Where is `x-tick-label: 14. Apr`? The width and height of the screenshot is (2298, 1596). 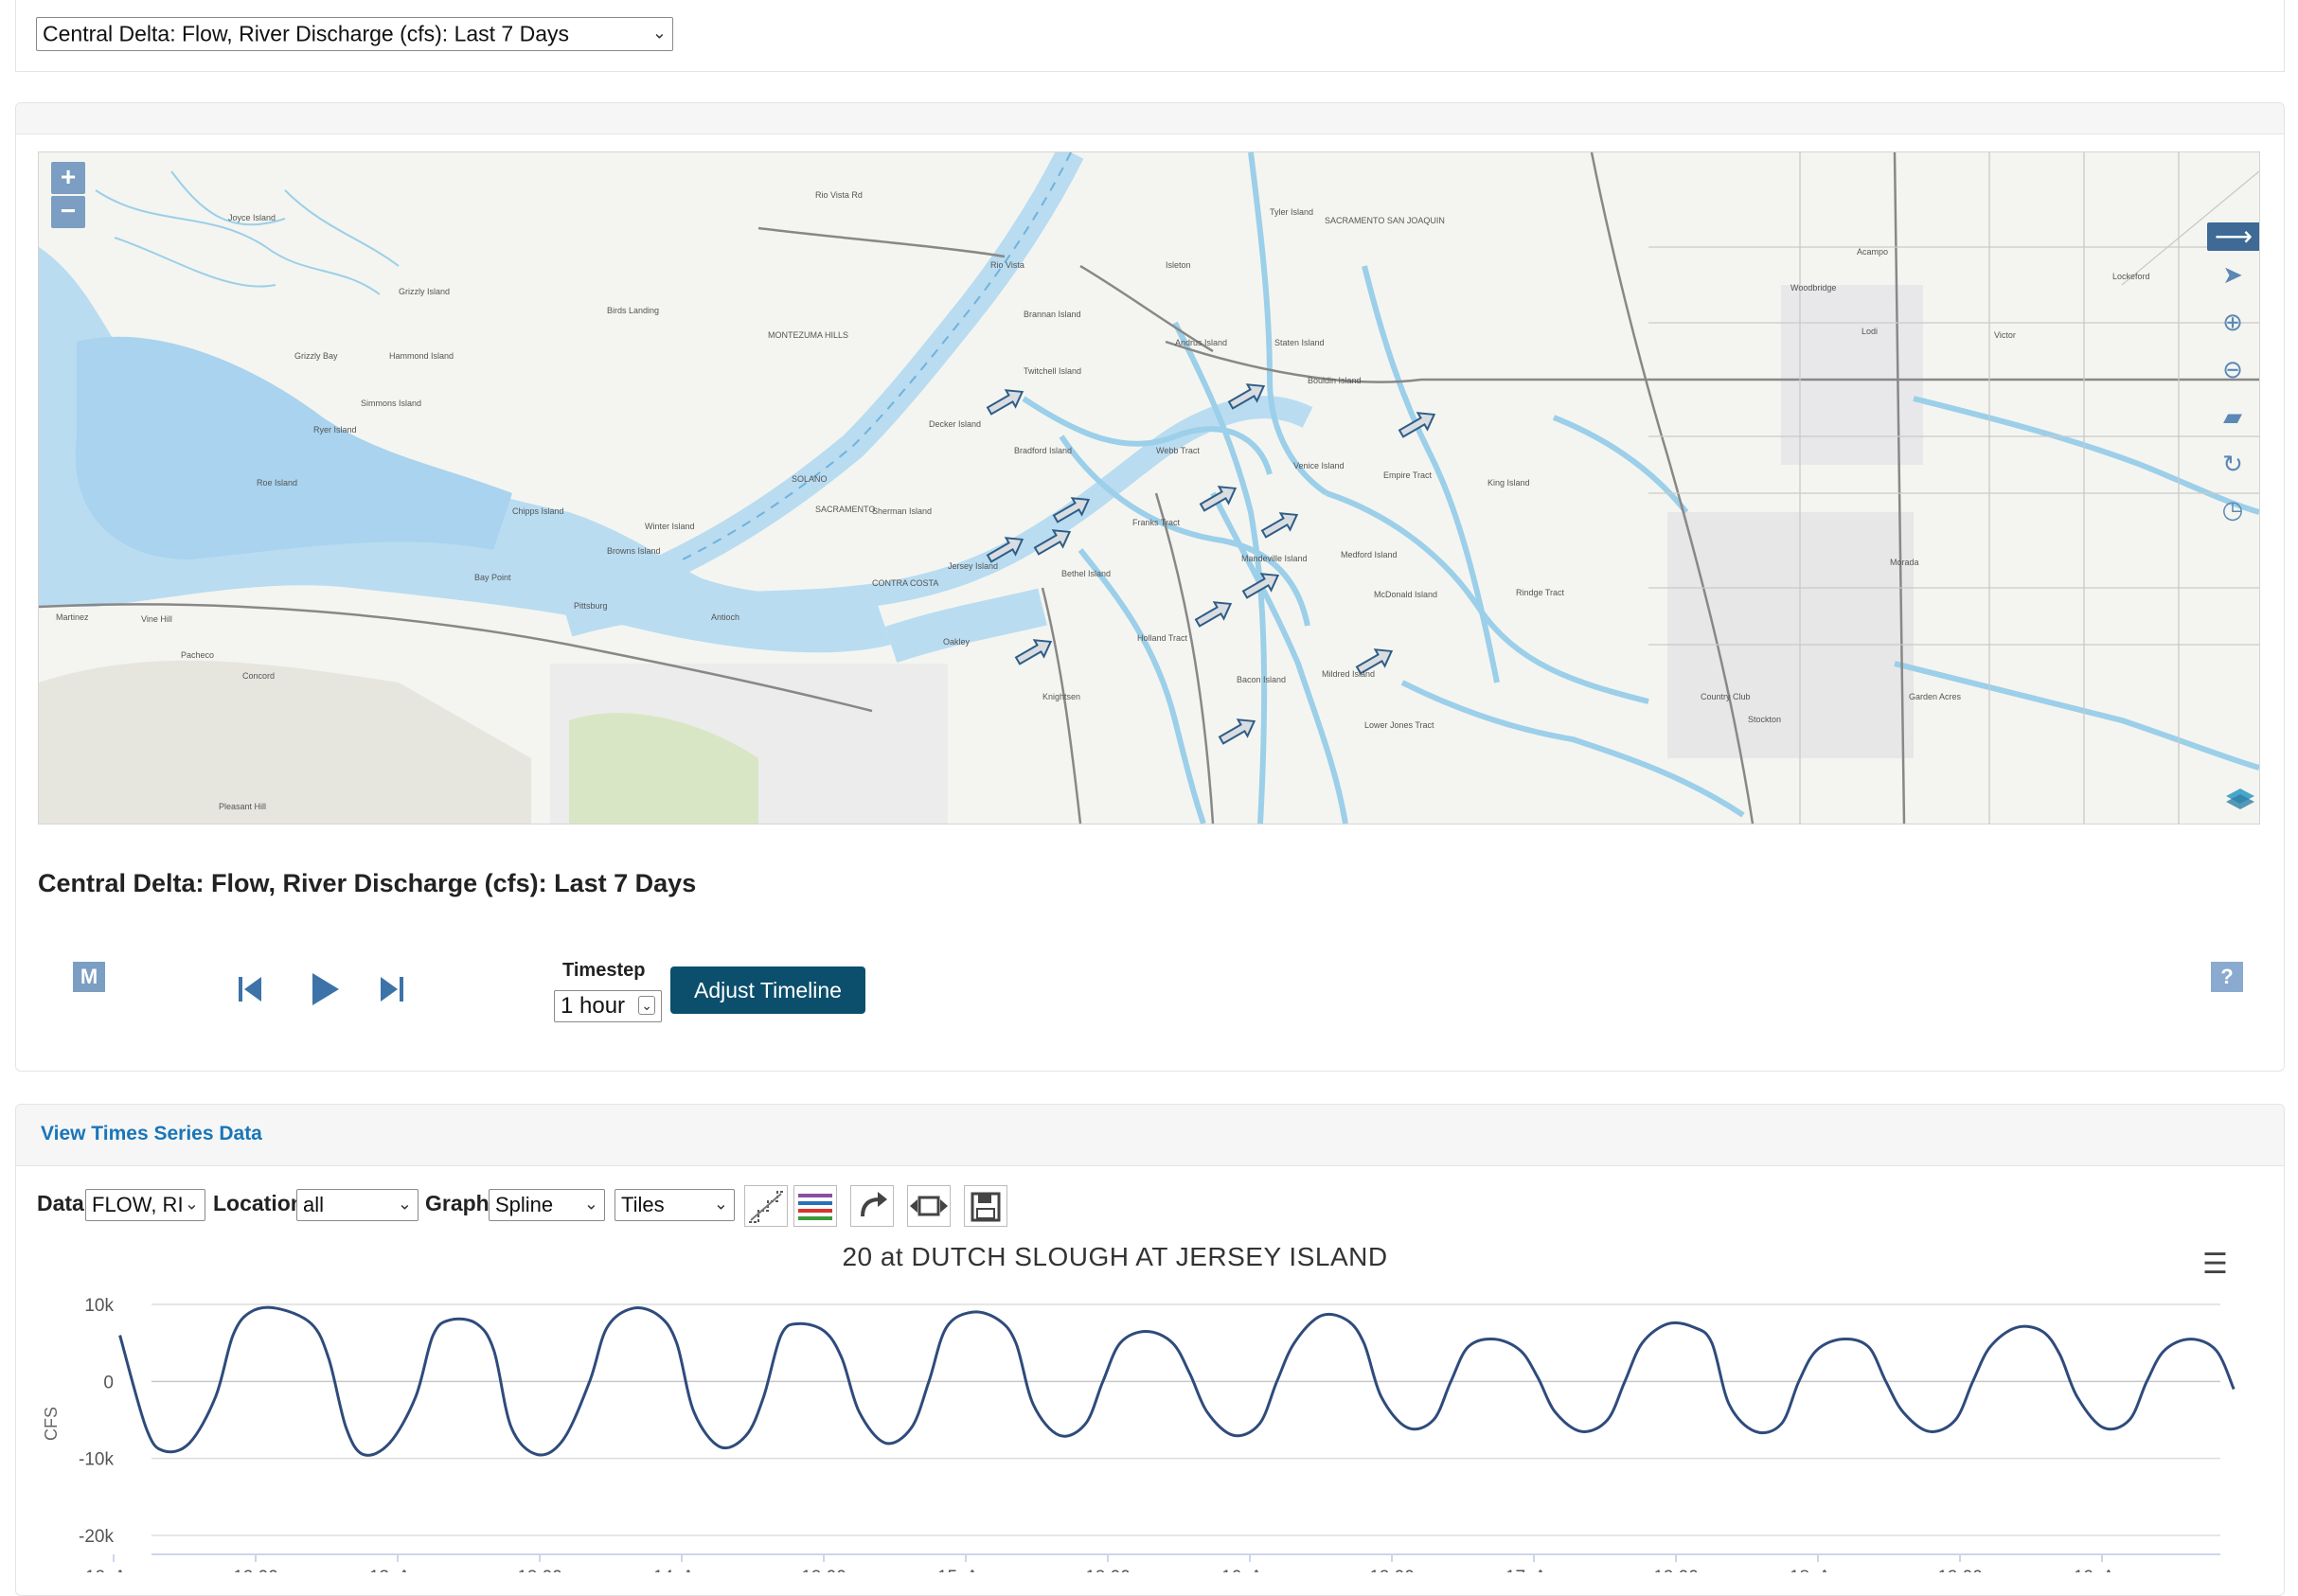
x-tick-label: 14. Apr is located at coordinates (682, 1570).